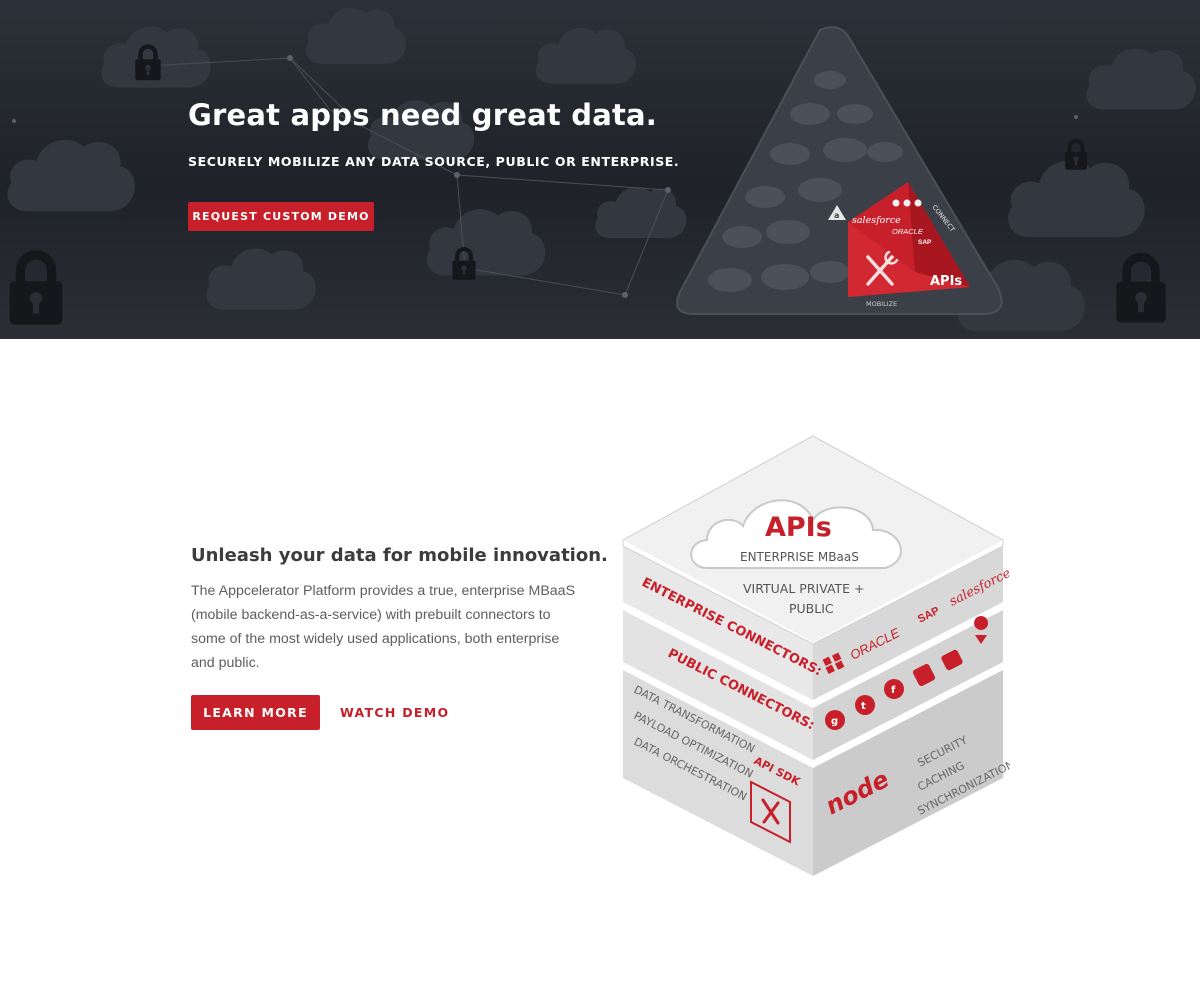 Image resolution: width=1200 pixels, height=986 pixels. Describe the element at coordinates (876, 220) in the screenshot. I see `hero-art-salesforce-label: salesforce` at that location.